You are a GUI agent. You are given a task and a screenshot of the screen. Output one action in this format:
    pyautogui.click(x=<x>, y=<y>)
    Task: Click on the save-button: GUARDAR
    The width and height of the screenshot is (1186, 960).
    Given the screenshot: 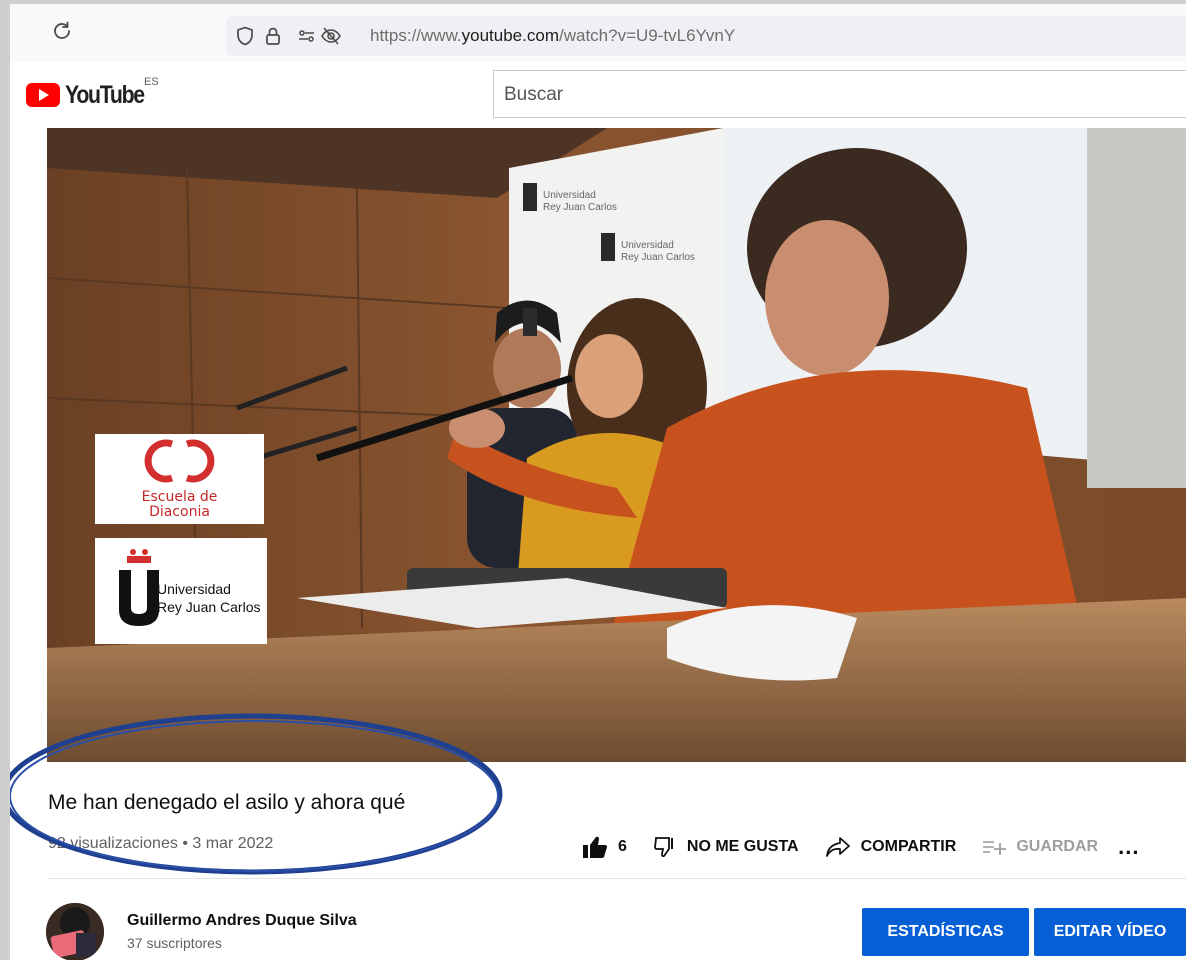 What is the action you would take?
    pyautogui.click(x=1040, y=847)
    